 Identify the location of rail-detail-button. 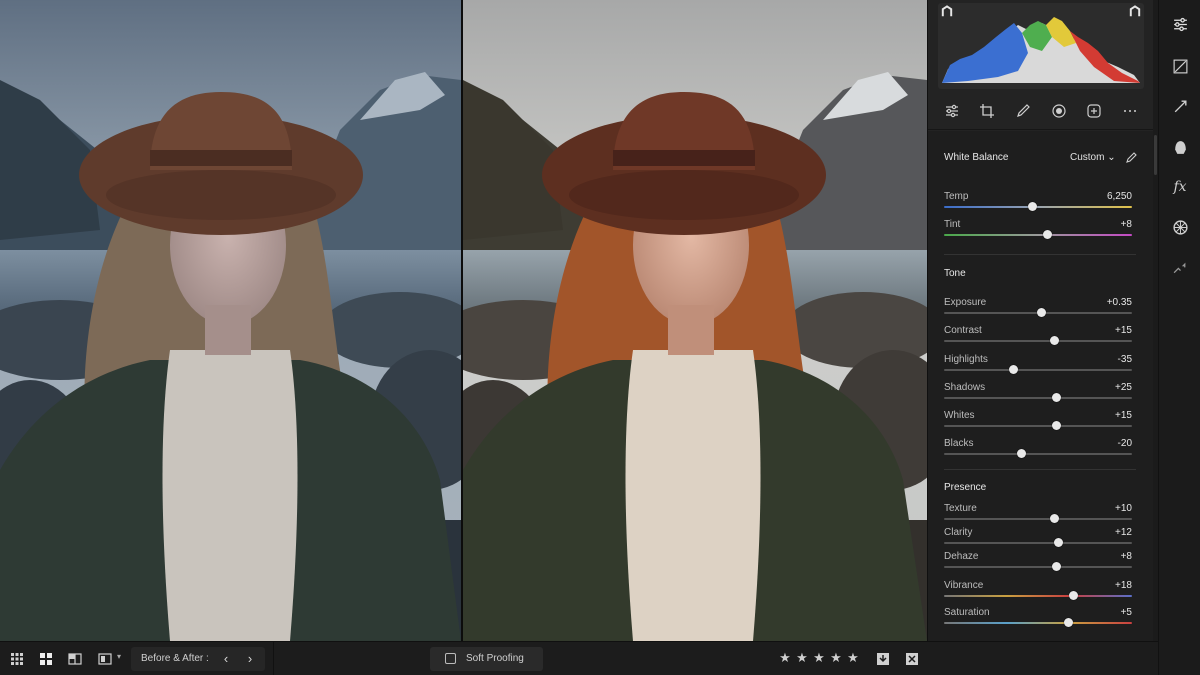
(1180, 106).